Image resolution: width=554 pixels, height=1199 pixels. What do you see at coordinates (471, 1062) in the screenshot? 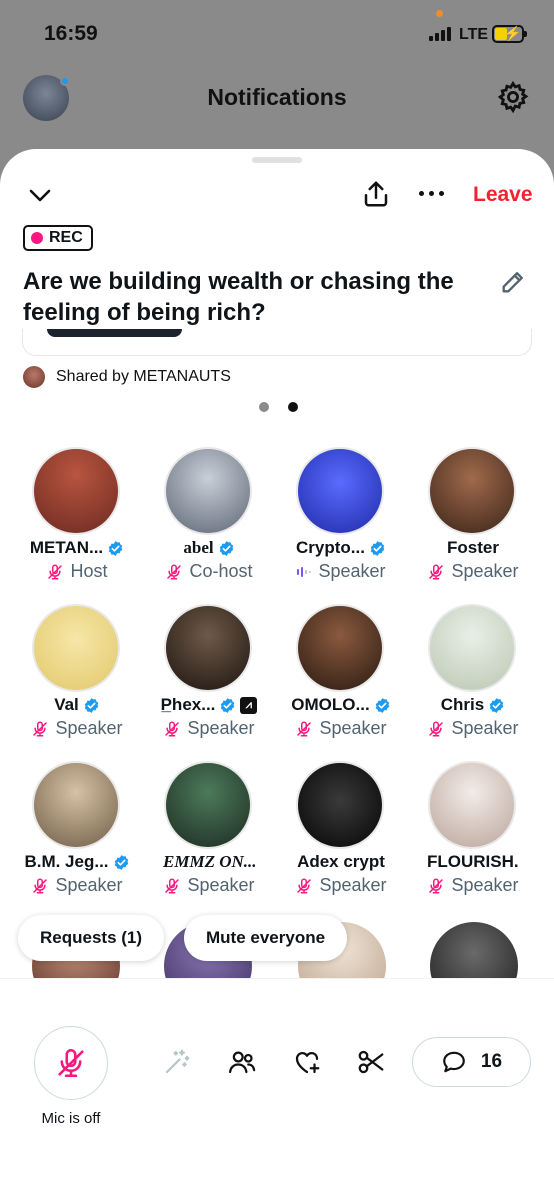
I see `comments-button: 16` at bounding box center [471, 1062].